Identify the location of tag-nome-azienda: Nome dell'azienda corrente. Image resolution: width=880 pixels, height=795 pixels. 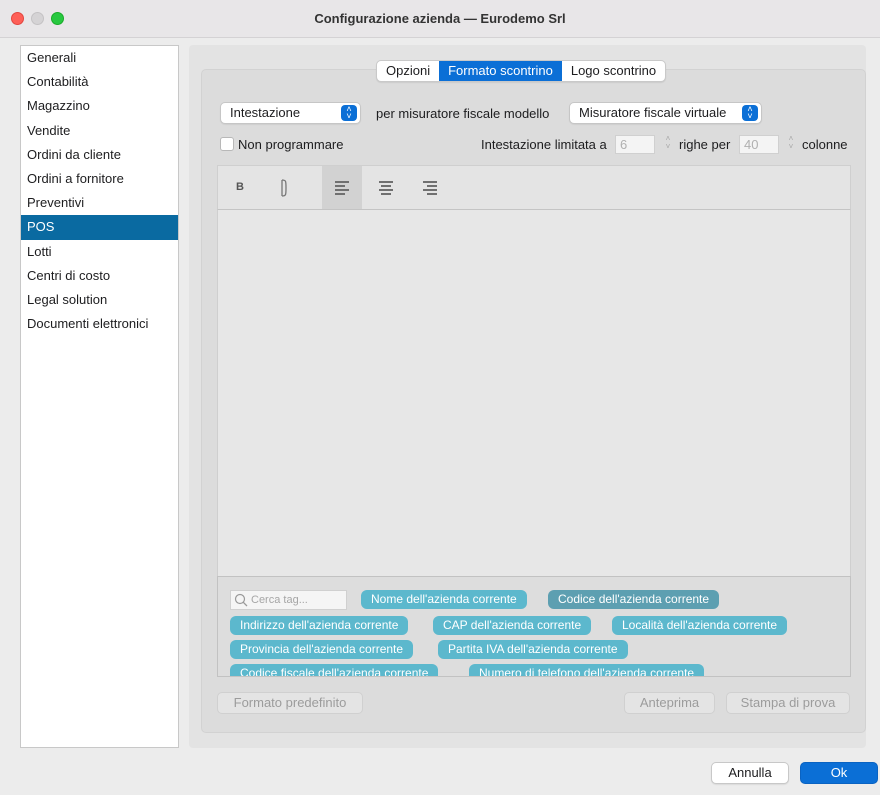
(444, 599).